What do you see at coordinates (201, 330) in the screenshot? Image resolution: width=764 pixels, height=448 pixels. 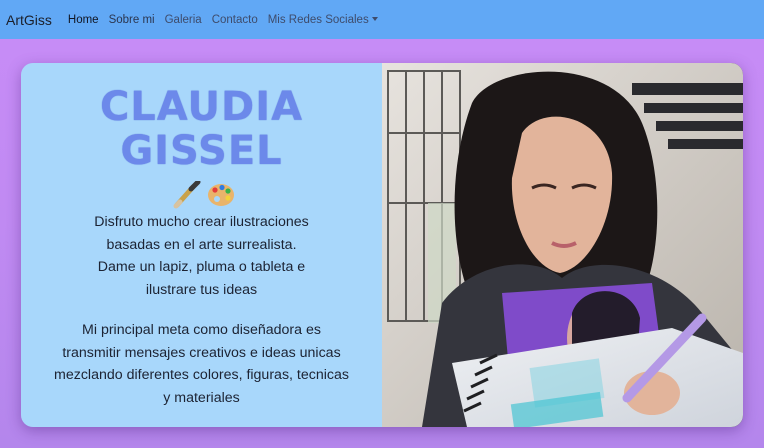 I see `goal-line: Mi principal meta como diseñadora es` at bounding box center [201, 330].